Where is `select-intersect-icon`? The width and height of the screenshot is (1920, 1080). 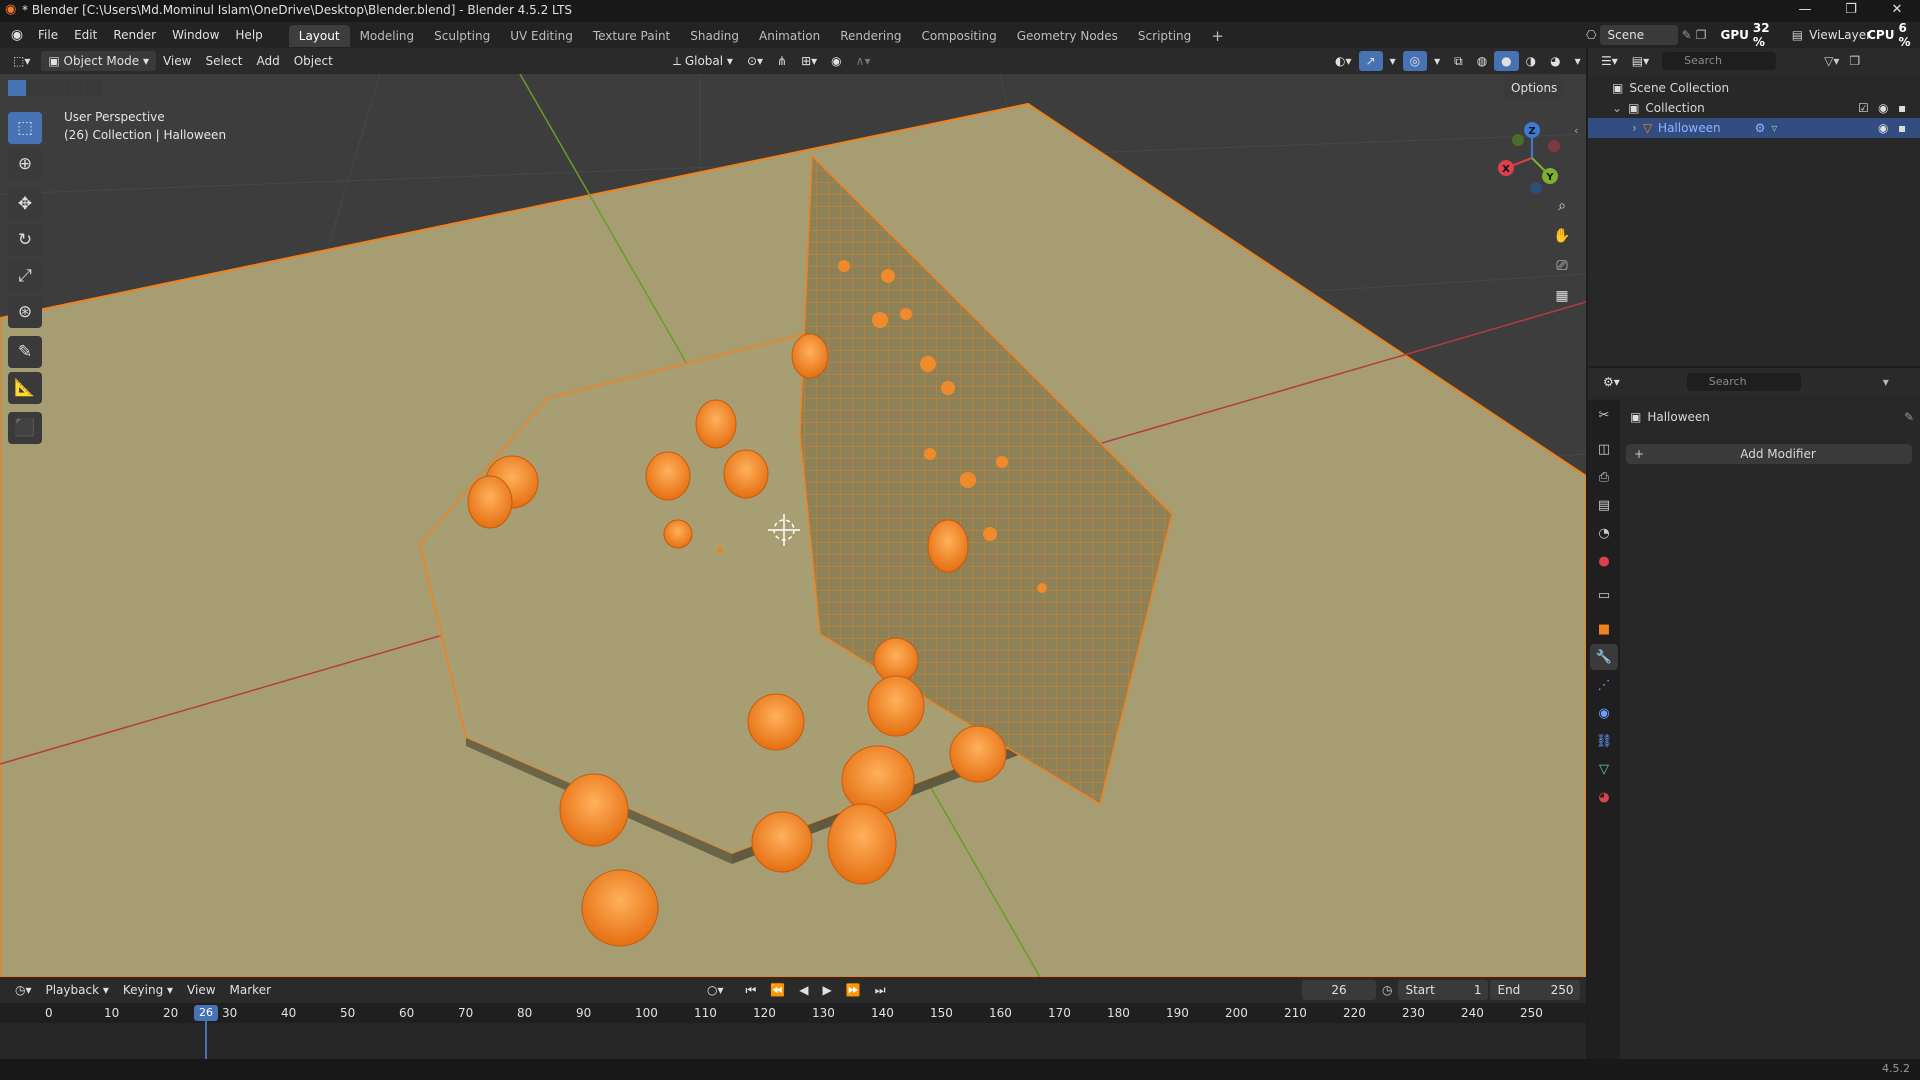 select-intersect-icon is located at coordinates (93, 88).